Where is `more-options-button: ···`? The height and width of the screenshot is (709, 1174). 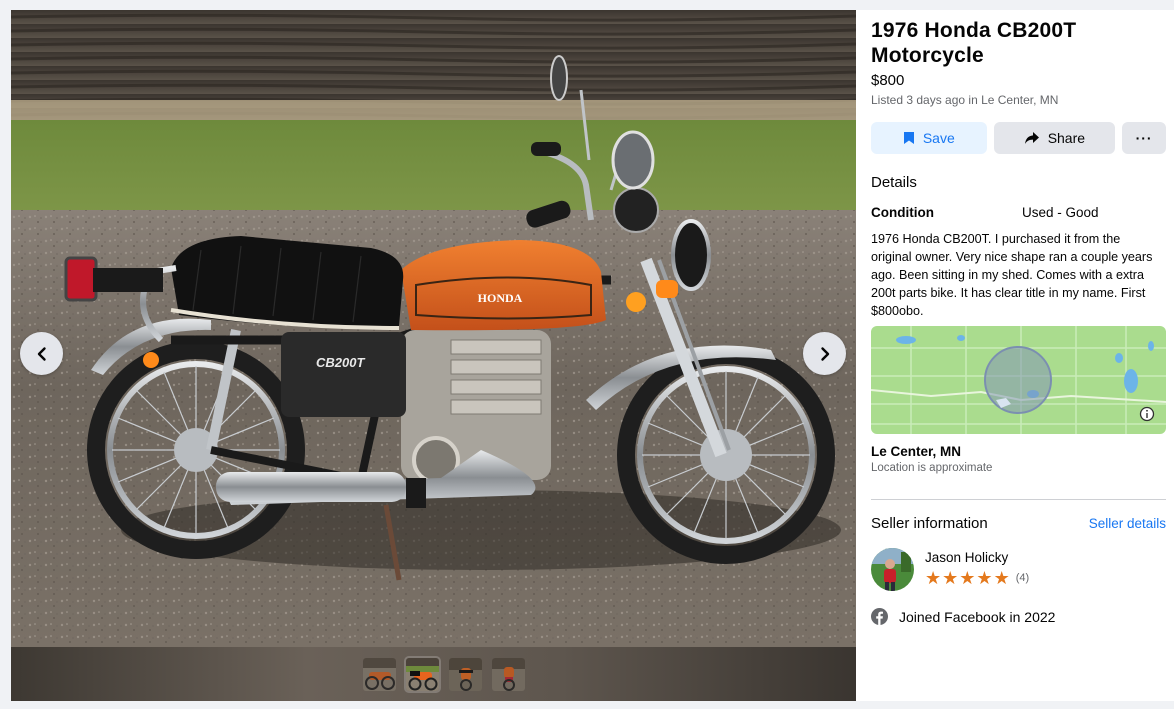 more-options-button: ··· is located at coordinates (1144, 138).